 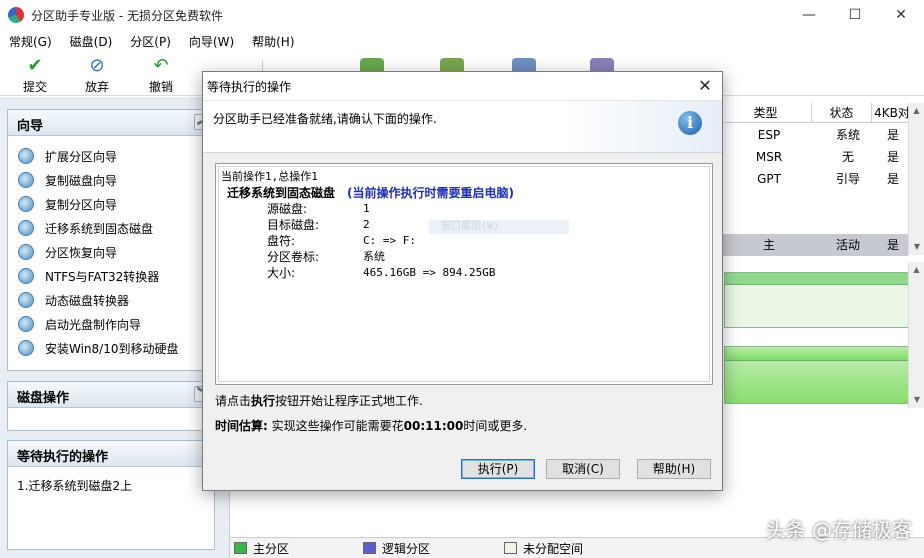 I want to click on undo-icon: ↶, so click(x=161, y=65).